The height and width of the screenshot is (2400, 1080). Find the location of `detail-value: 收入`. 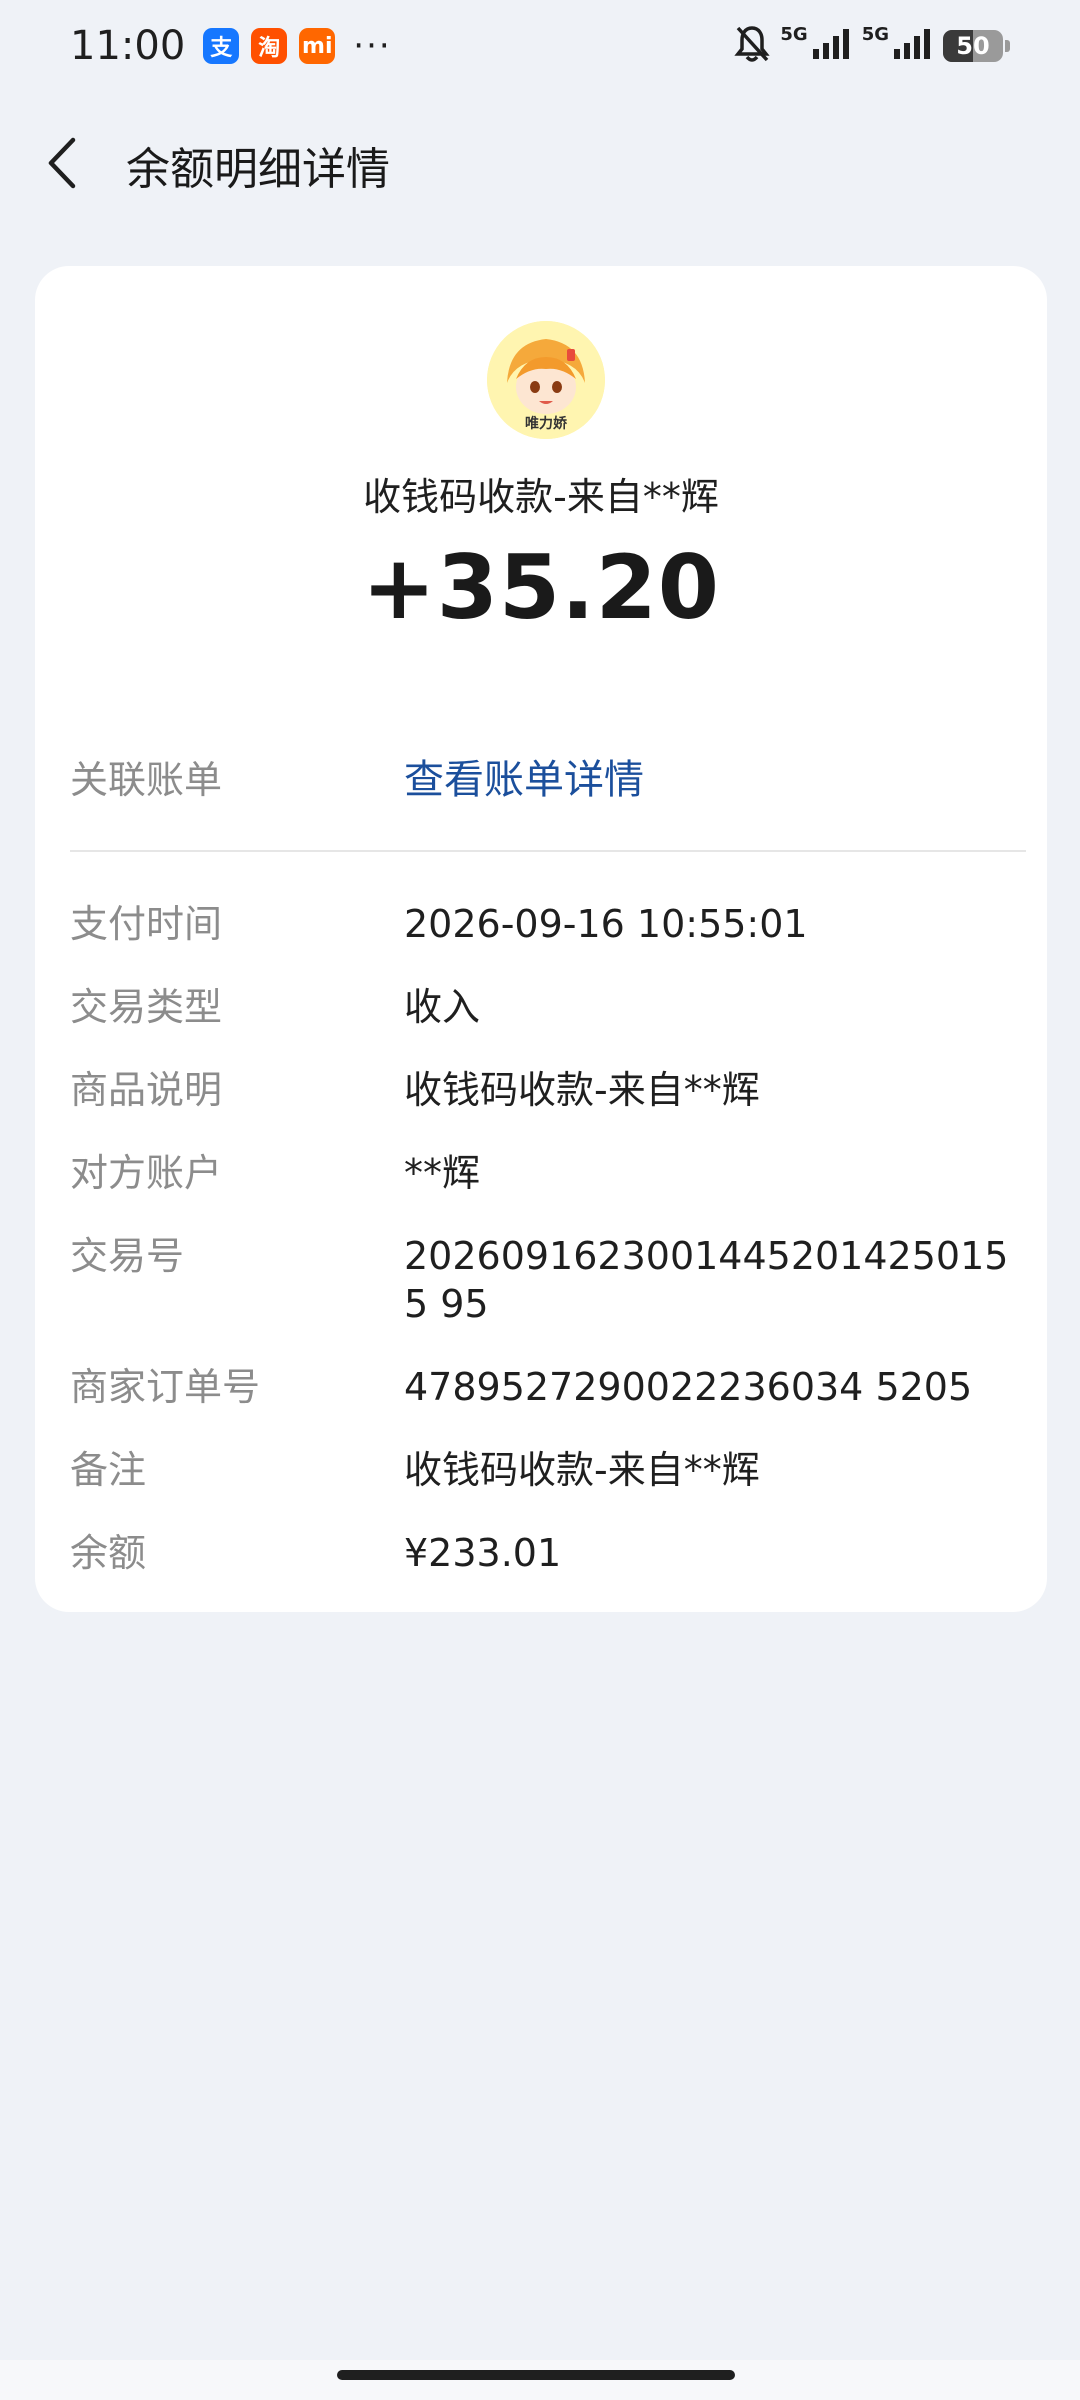

detail-value: 收入 is located at coordinates (442, 1007).